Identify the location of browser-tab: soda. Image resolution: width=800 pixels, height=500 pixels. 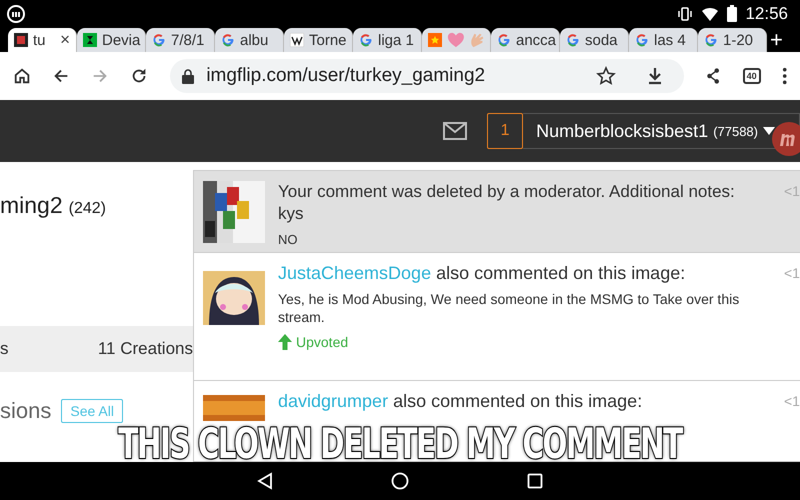
(594, 40).